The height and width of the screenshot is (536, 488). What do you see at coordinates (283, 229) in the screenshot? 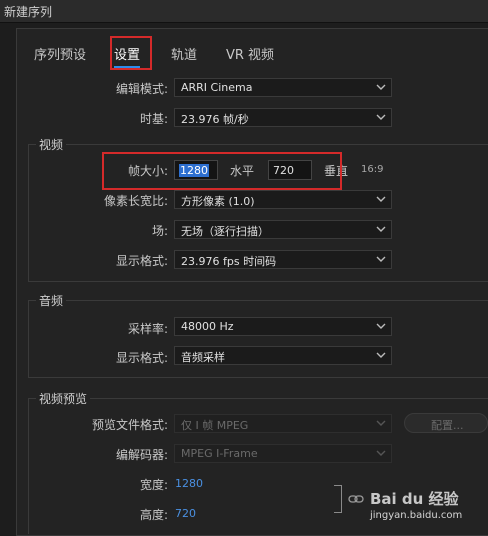
I see `fields-select: 无场（逐行扫描）` at bounding box center [283, 229].